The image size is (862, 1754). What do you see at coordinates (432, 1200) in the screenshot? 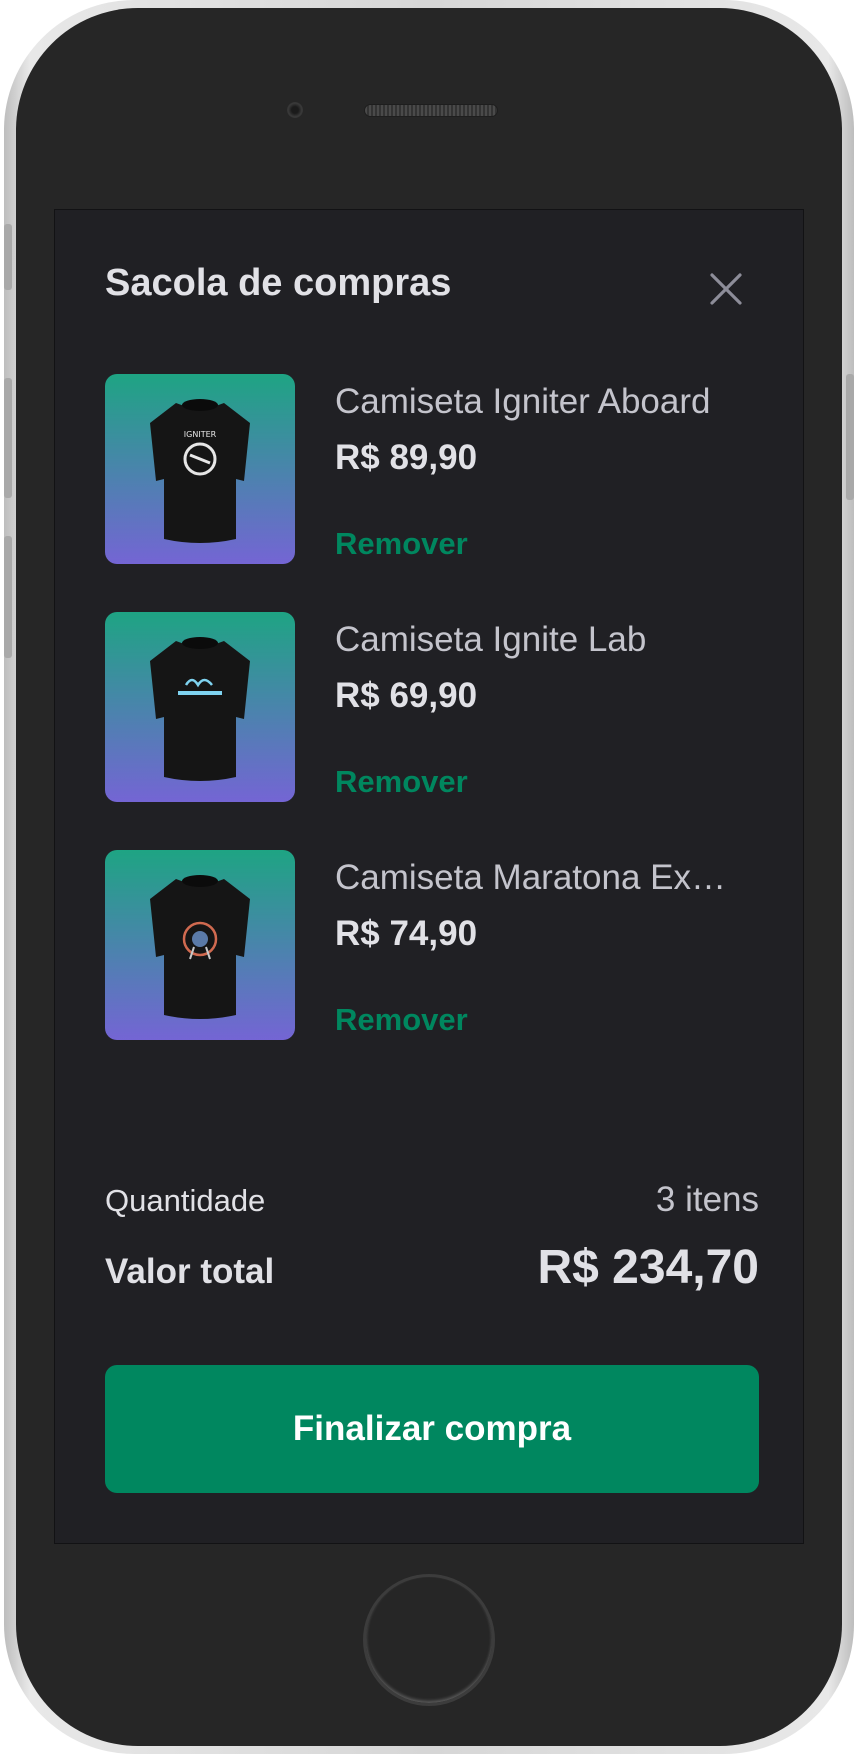
I see `quantity-row: Quantidade 3 itens` at bounding box center [432, 1200].